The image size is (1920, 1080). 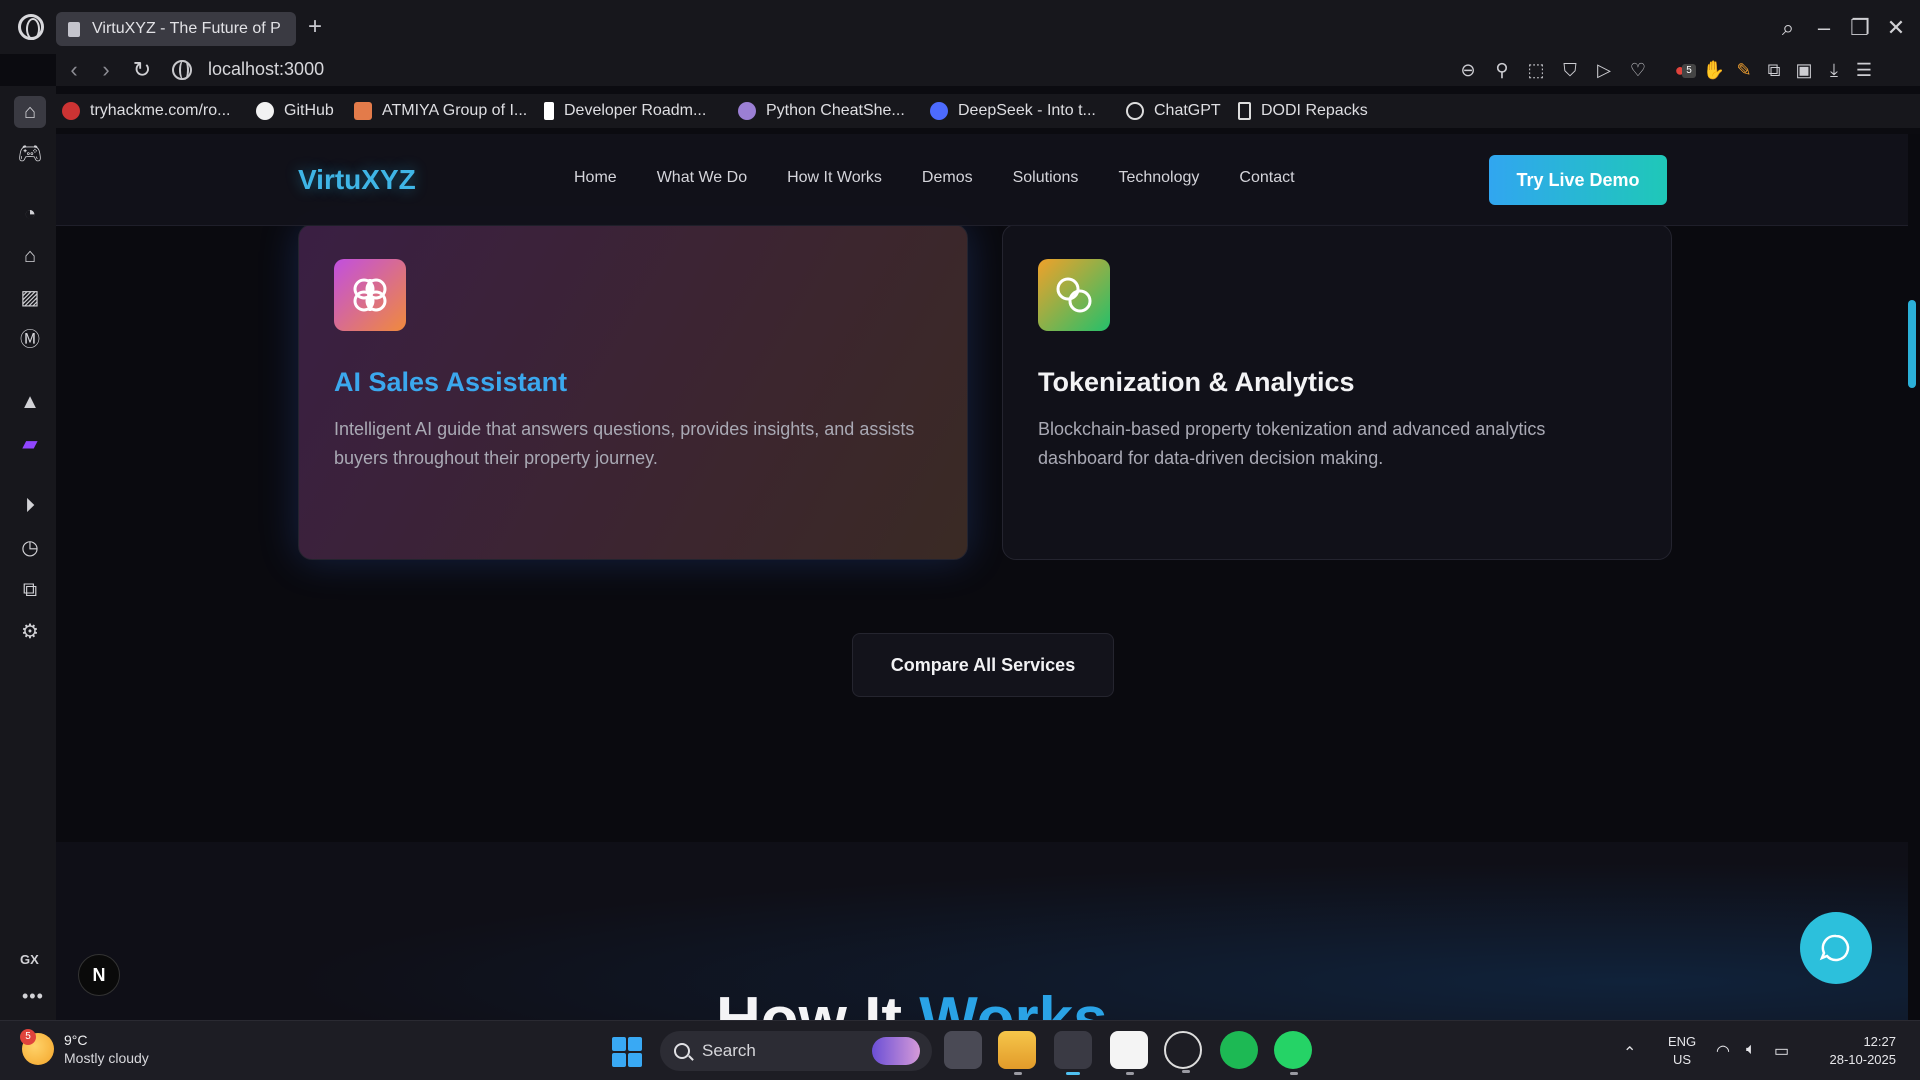 What do you see at coordinates (1570, 70) in the screenshot?
I see `shield-icon: ⛉` at bounding box center [1570, 70].